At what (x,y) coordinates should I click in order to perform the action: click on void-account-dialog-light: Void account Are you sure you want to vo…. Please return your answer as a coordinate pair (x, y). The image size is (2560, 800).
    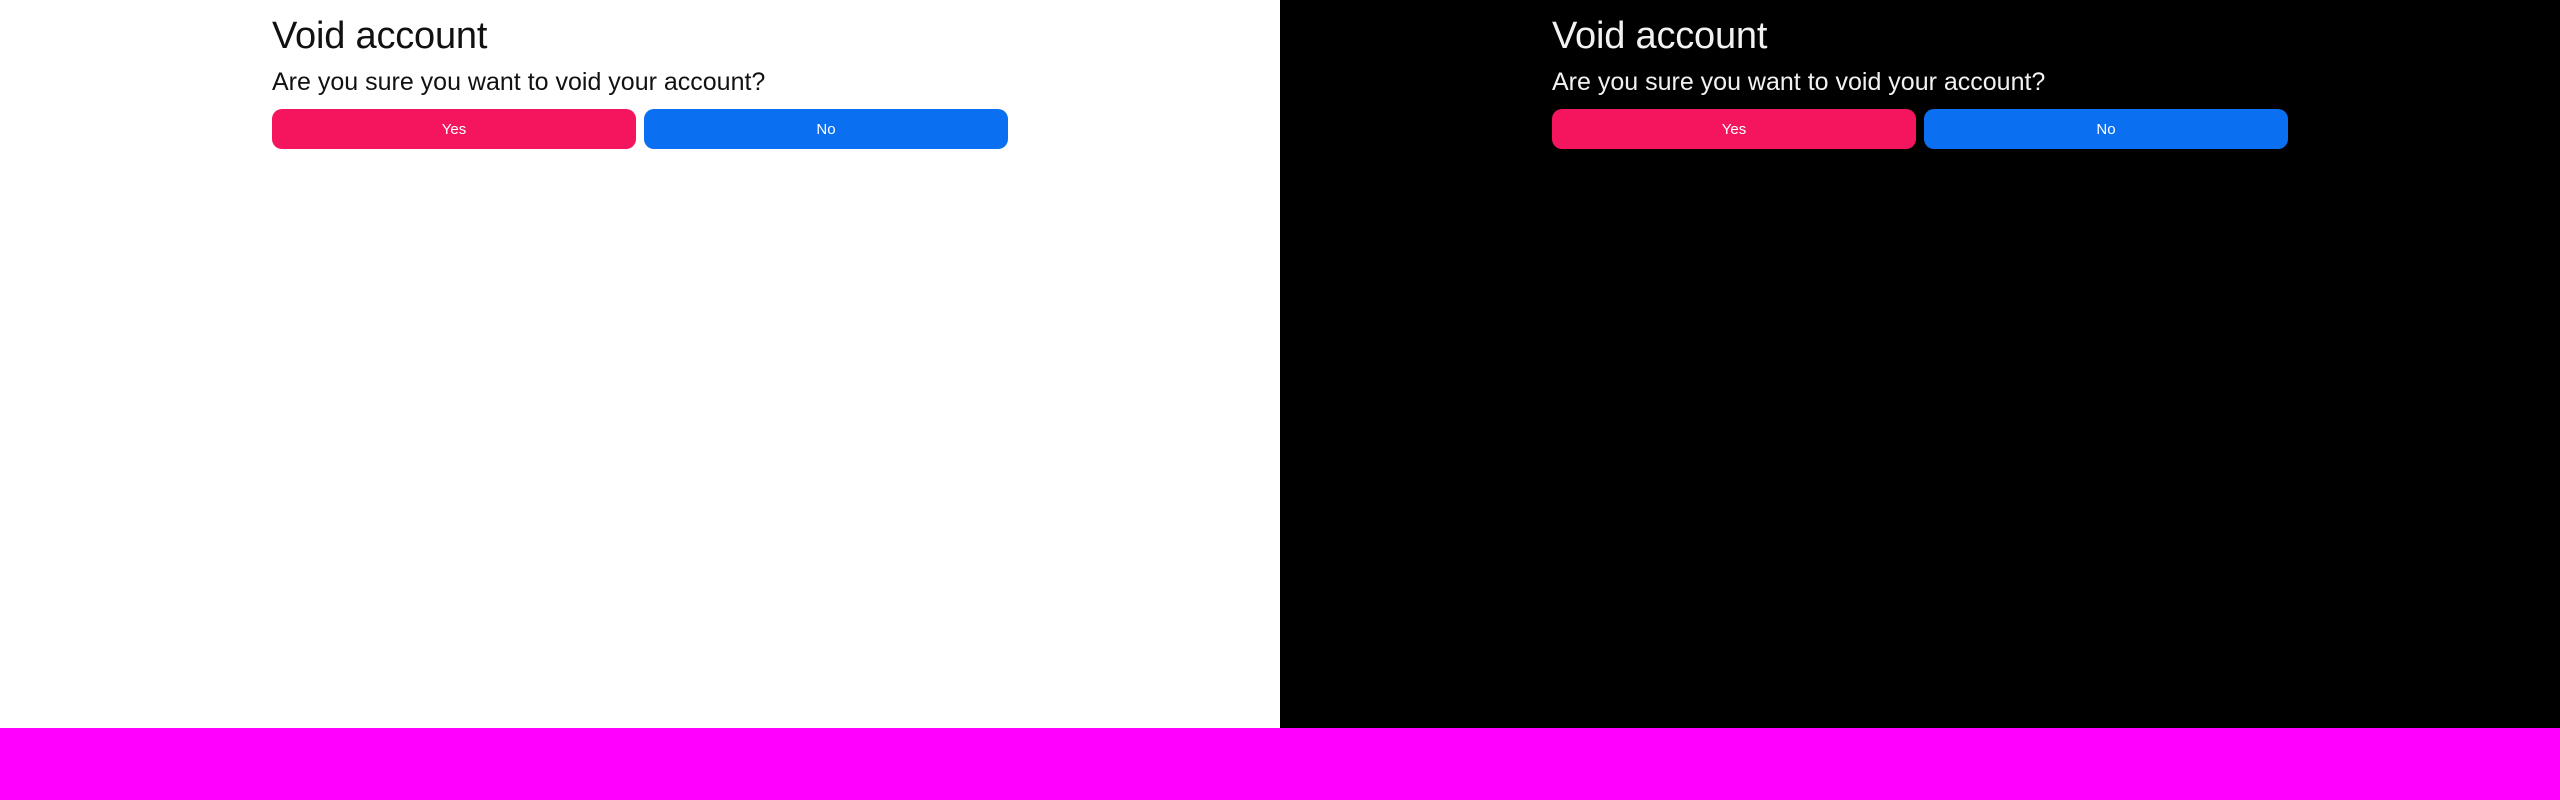
    Looking at the image, I should click on (640, 81).